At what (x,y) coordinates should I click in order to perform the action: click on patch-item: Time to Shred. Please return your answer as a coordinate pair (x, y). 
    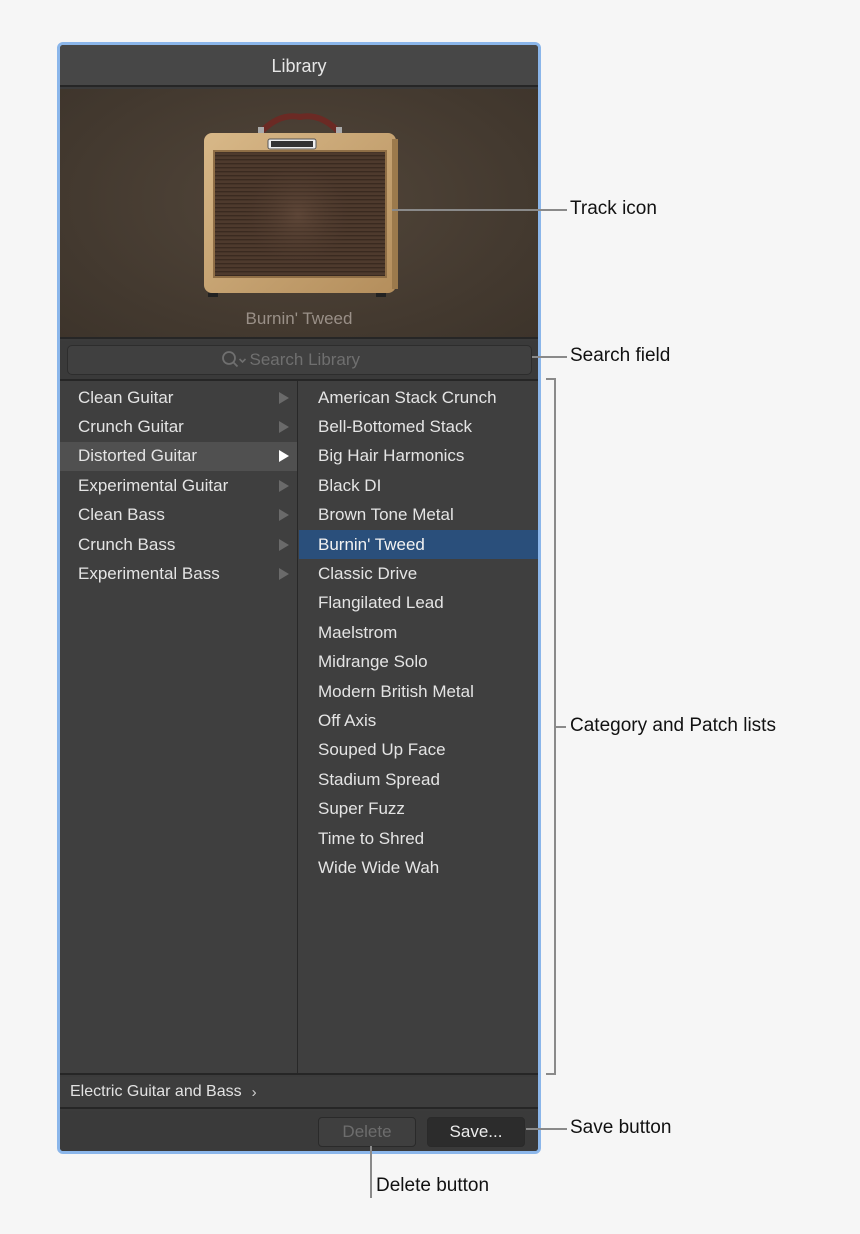
    Looking at the image, I should click on (418, 838).